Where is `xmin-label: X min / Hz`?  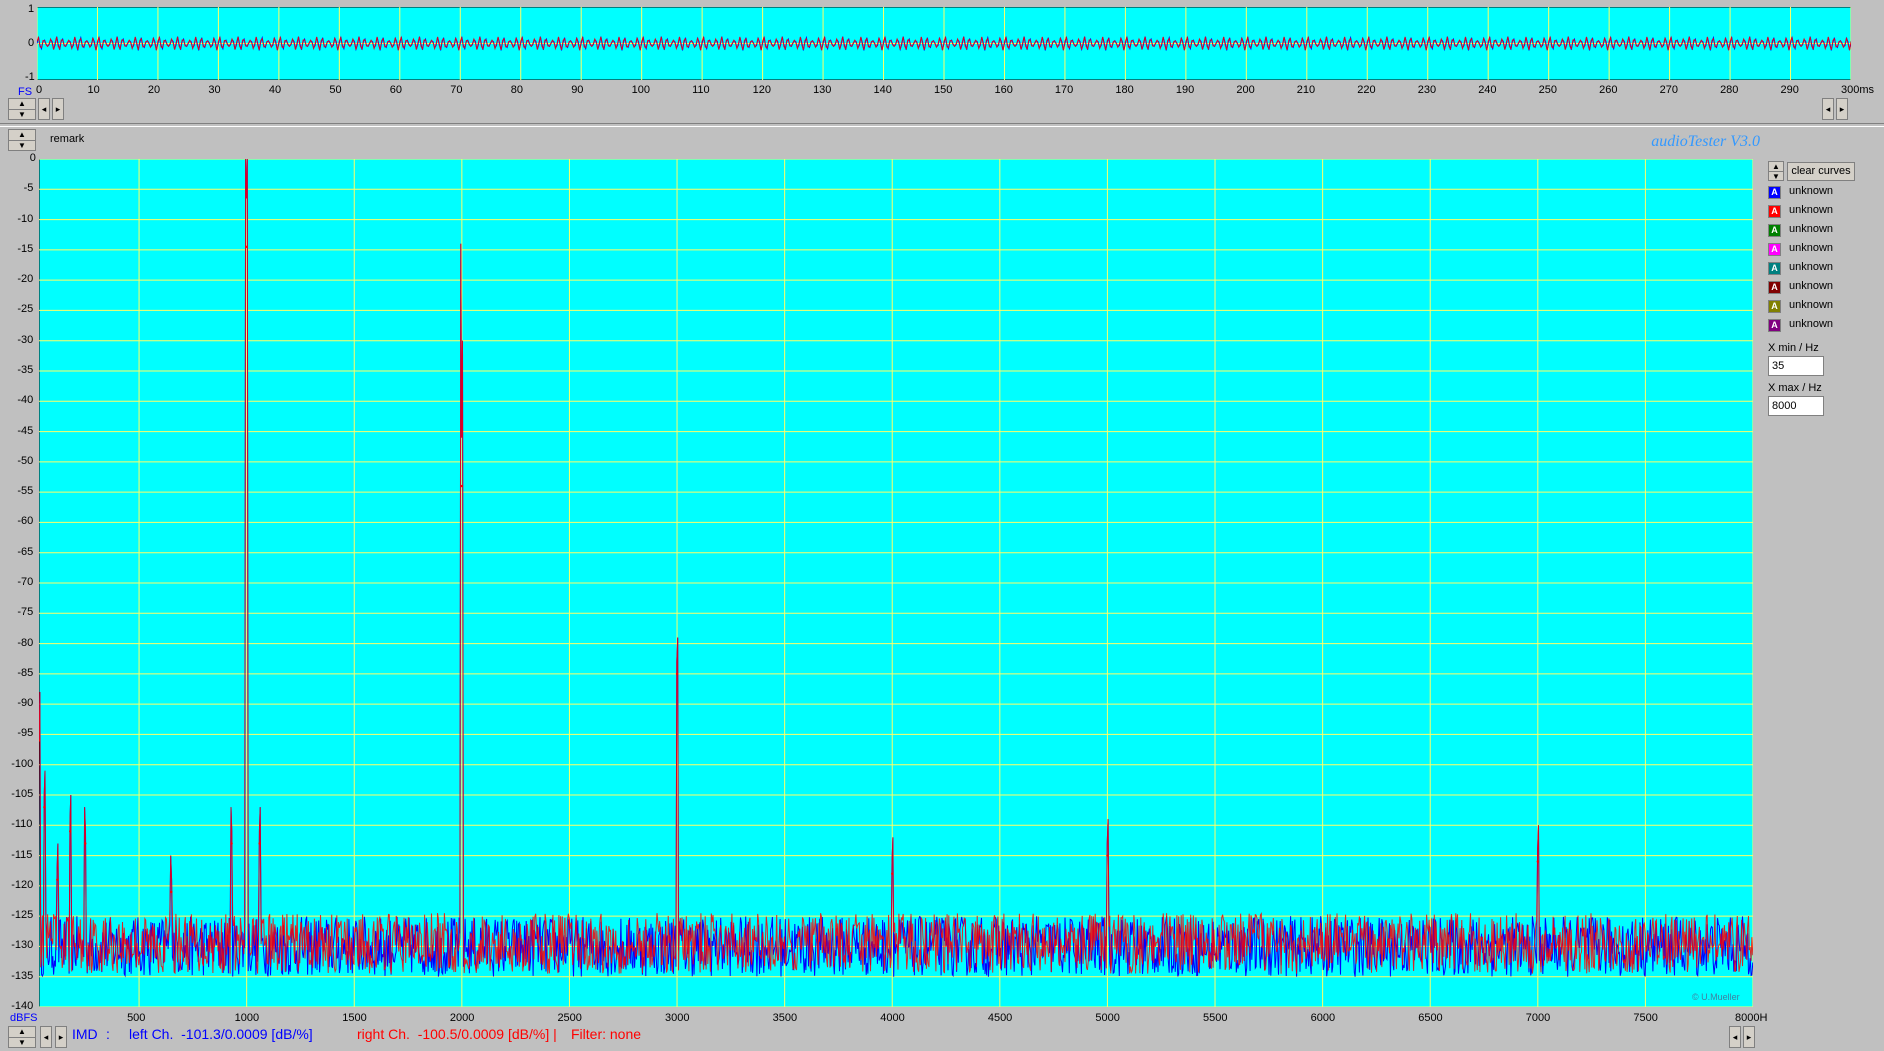 xmin-label: X min / Hz is located at coordinates (1793, 348).